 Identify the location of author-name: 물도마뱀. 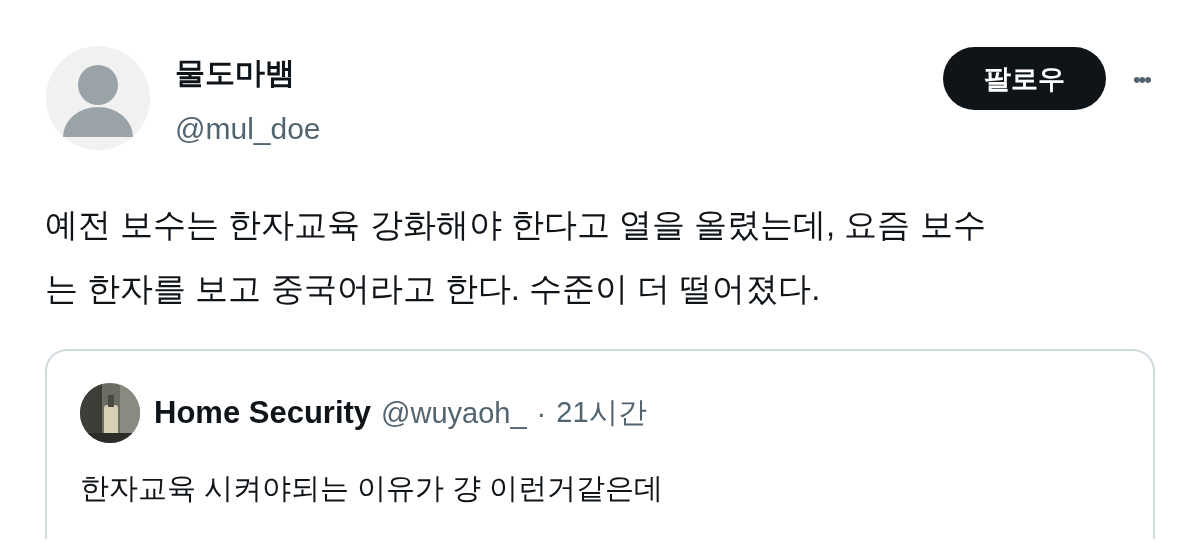
(559, 73).